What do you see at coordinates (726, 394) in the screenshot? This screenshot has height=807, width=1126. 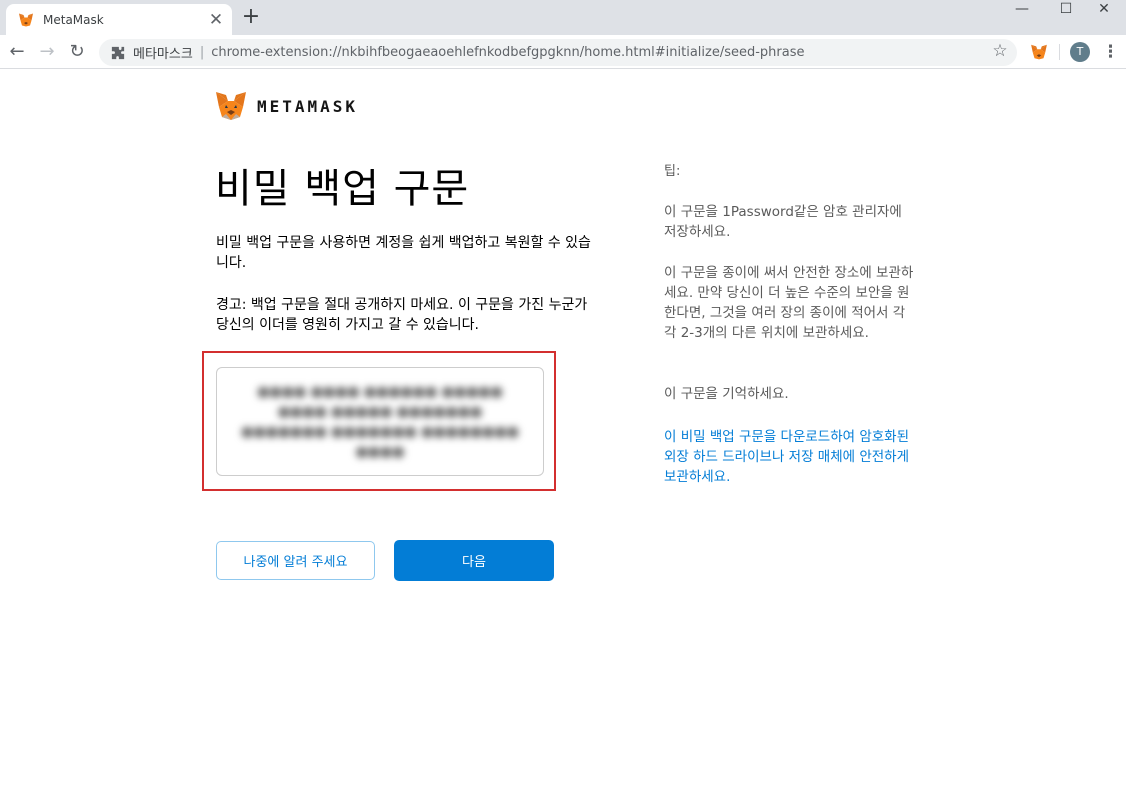 I see `tip-memorize: 이 구문을 기억하세요.` at bounding box center [726, 394].